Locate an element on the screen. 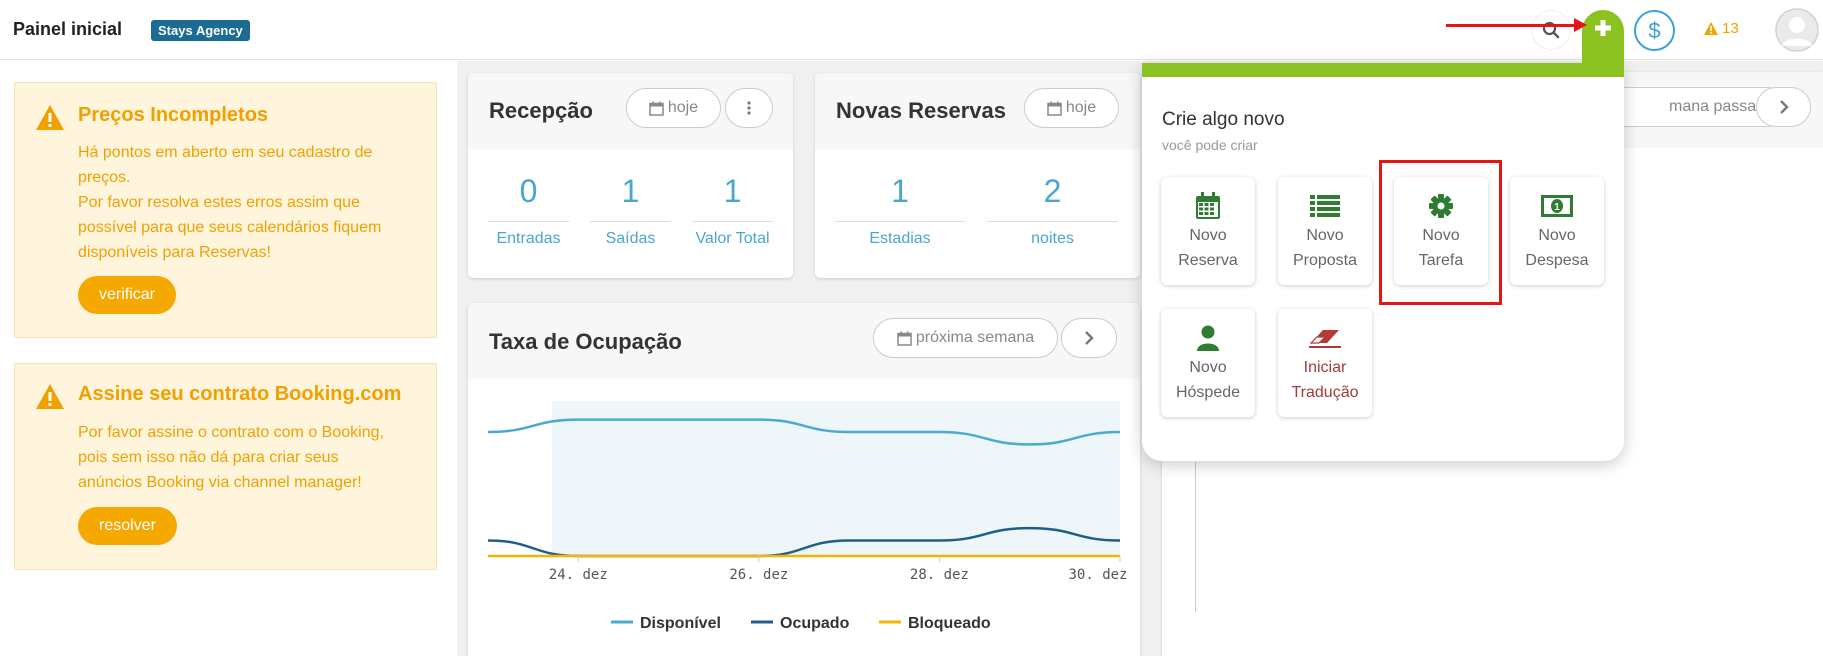 This screenshot has height=656, width=1823. date-filter-button: próxima semana is located at coordinates (965, 338).